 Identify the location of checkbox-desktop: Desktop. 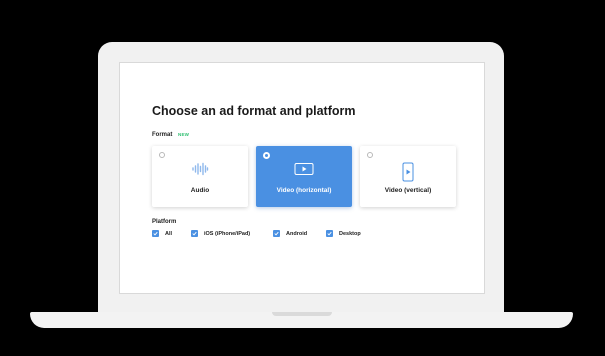
(343, 233).